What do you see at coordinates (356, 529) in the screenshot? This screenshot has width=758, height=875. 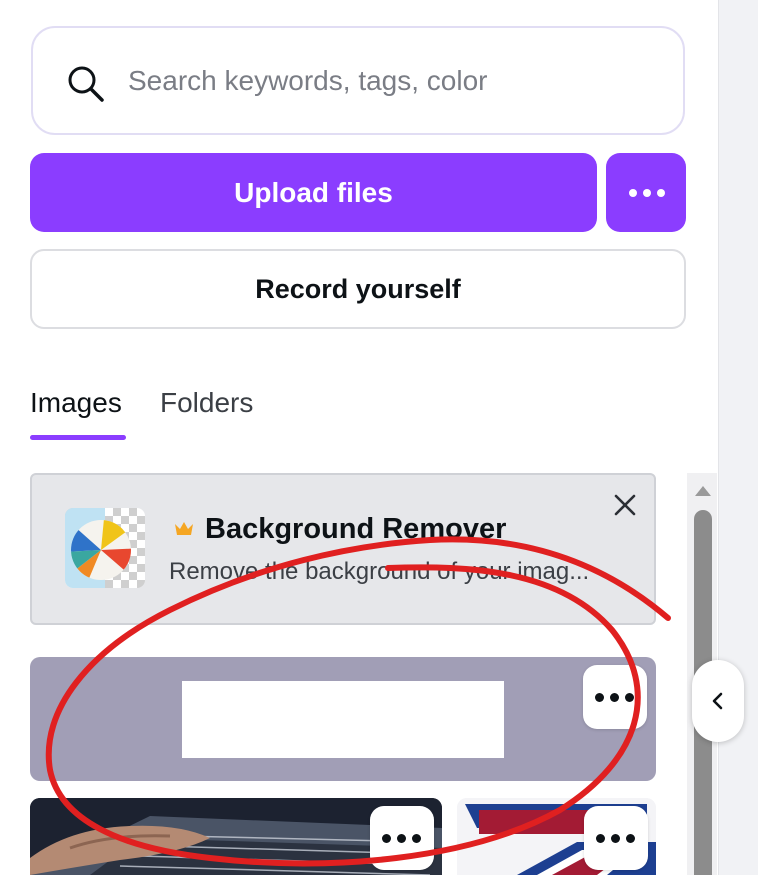 I see `promo-title: Background Remover` at bounding box center [356, 529].